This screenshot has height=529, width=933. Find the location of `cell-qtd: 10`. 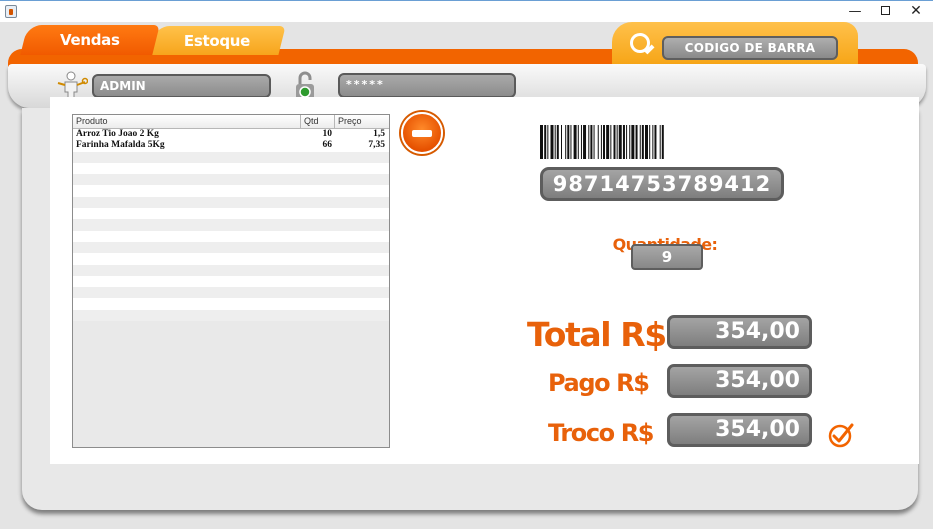

cell-qtd: 10 is located at coordinates (327, 134).